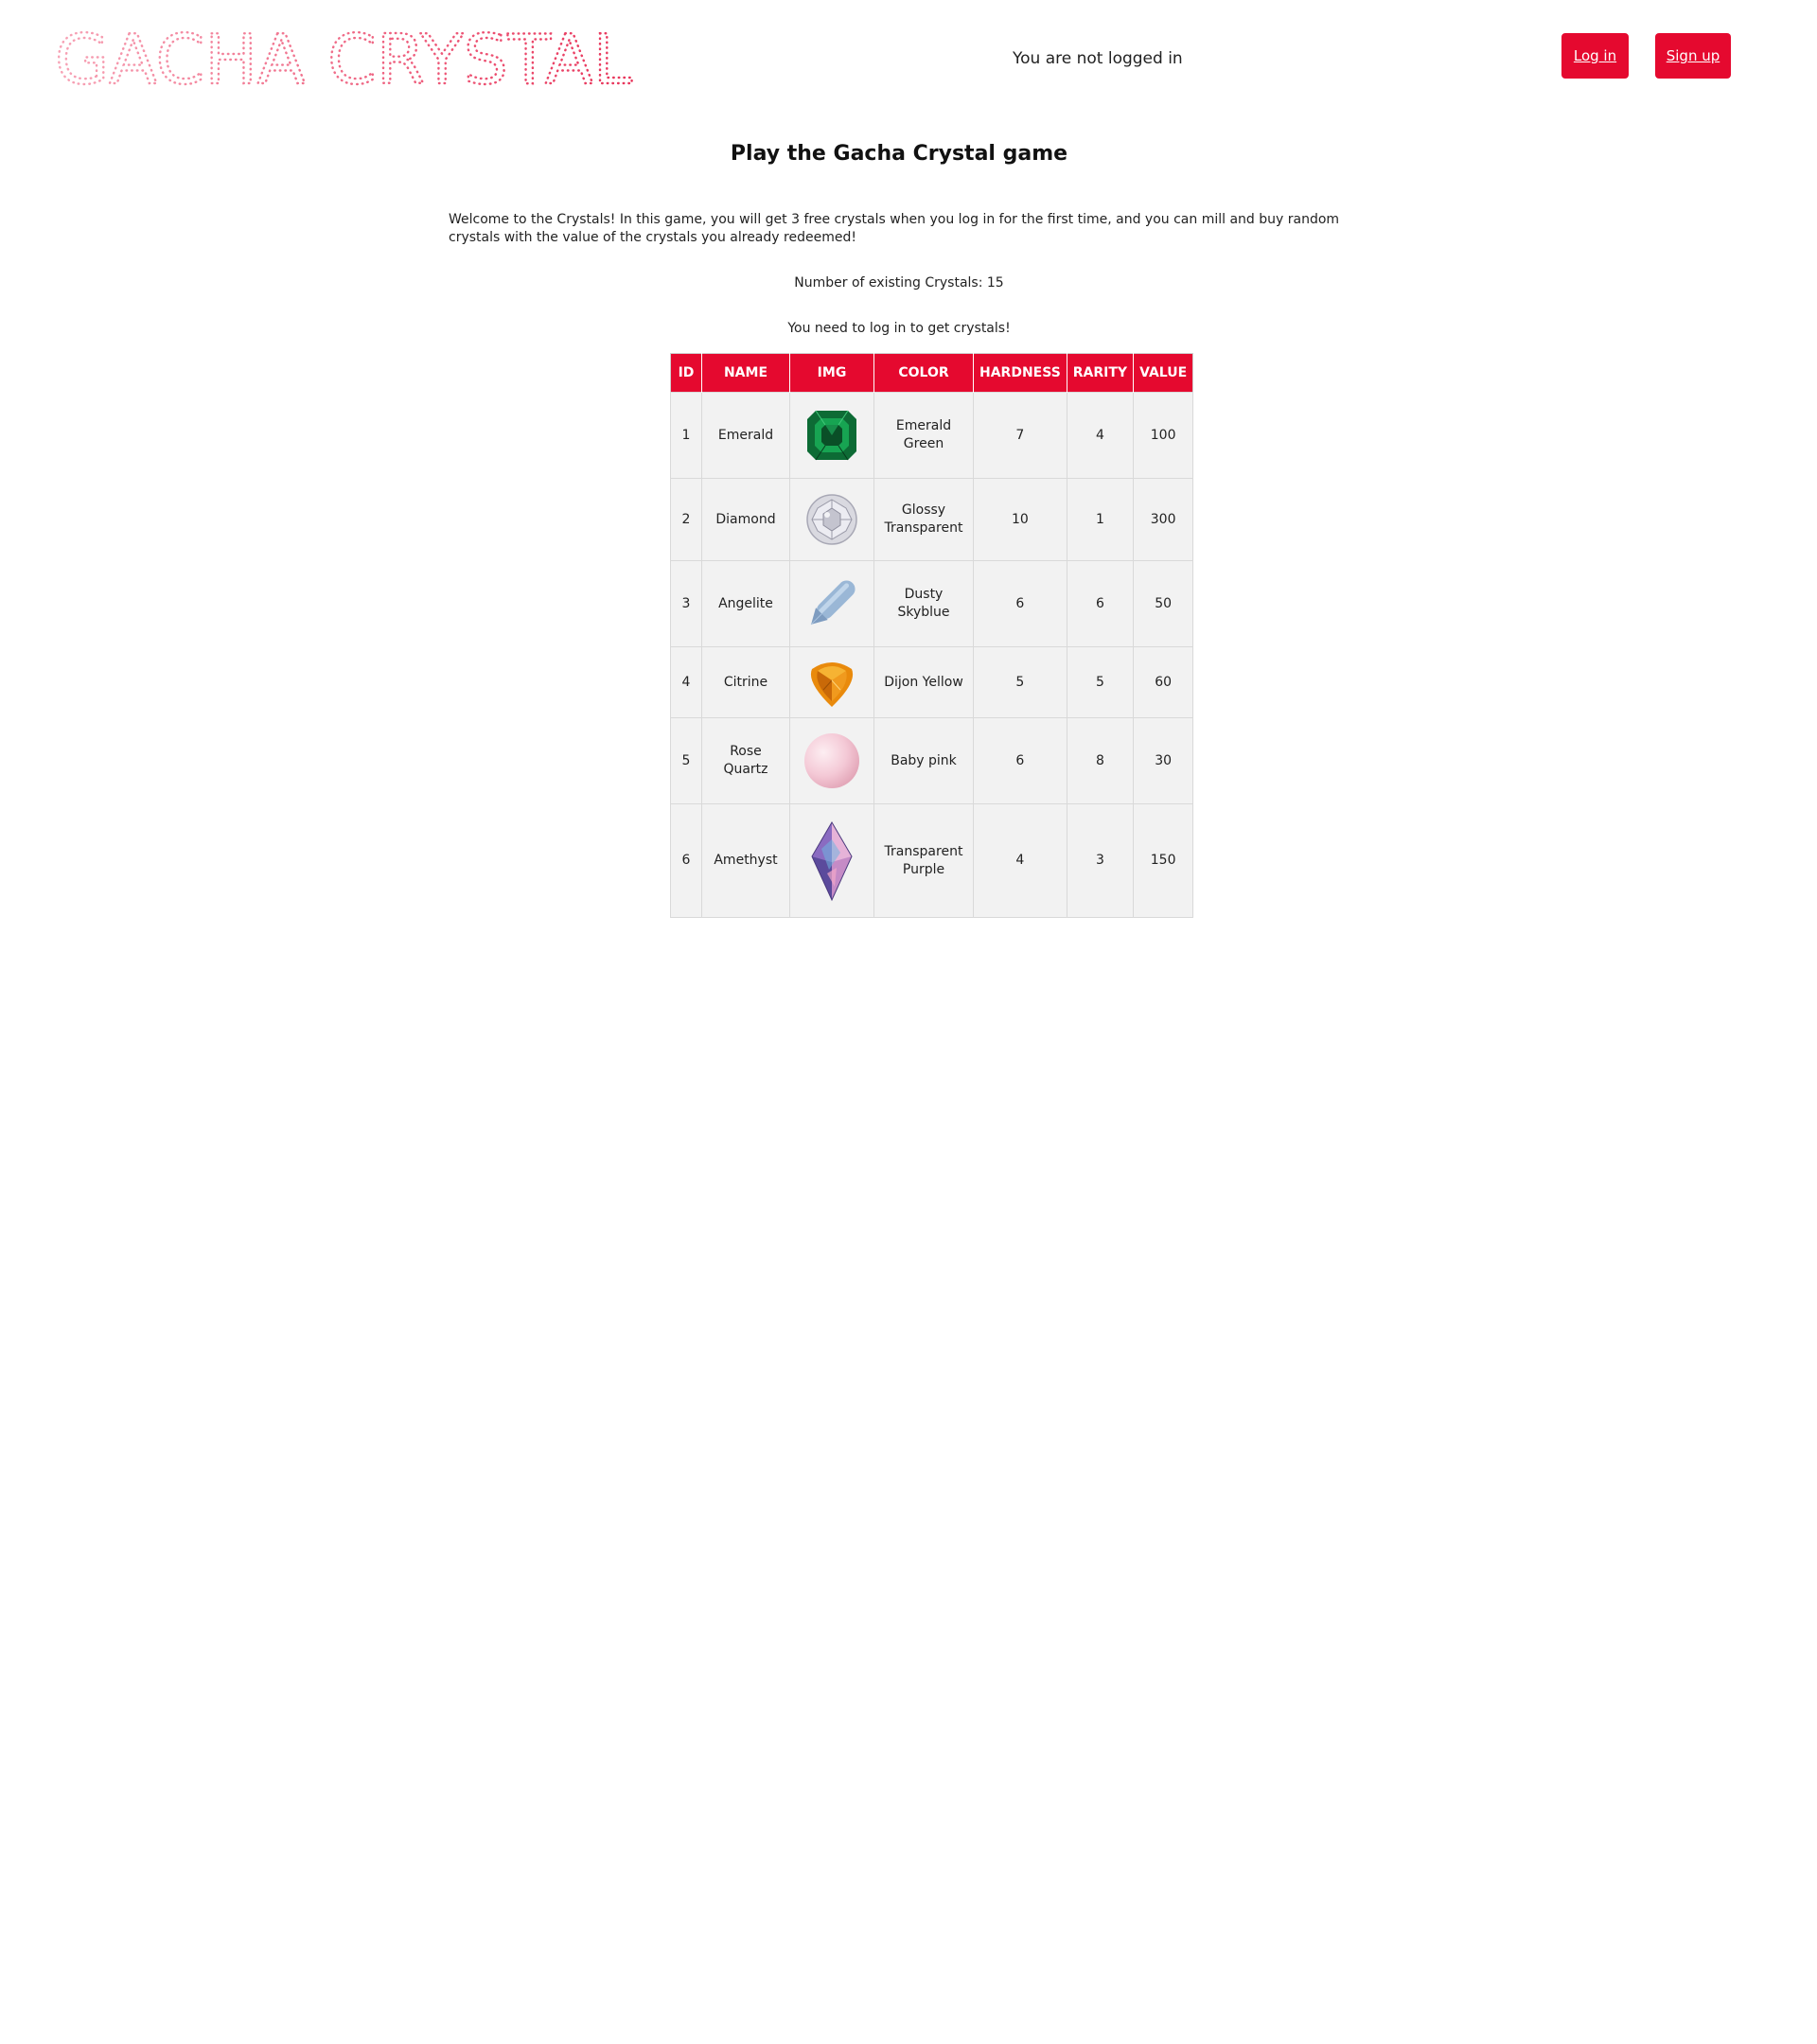 This screenshot has height=2044, width=1817. I want to click on cell-name: Rose Quartz, so click(745, 760).